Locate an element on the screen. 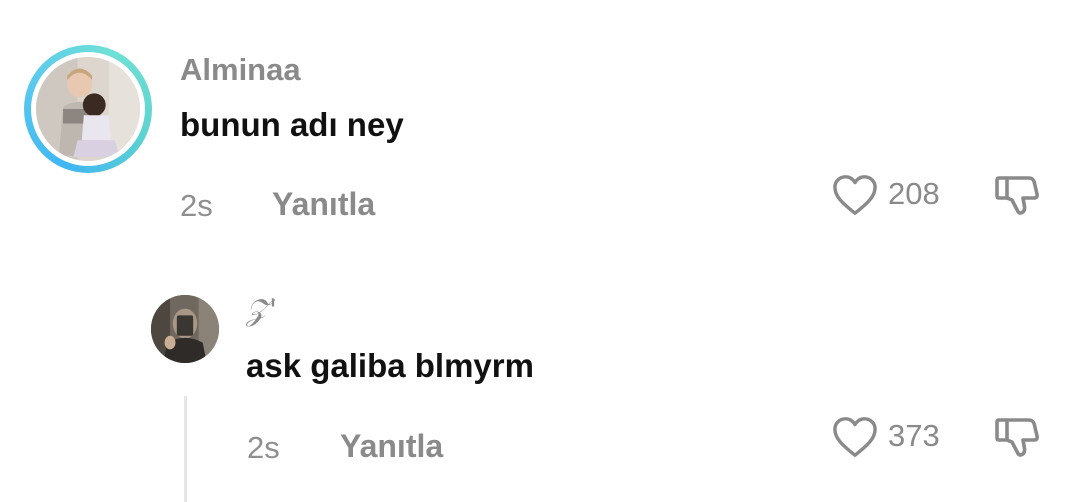 The width and height of the screenshot is (1079, 502). comment-avatar is located at coordinates (88, 109).